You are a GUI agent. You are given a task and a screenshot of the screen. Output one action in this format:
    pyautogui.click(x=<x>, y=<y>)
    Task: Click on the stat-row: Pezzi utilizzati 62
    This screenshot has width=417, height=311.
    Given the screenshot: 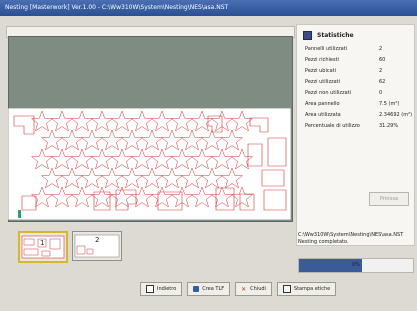 What is the action you would take?
    pyautogui.click(x=359, y=83)
    